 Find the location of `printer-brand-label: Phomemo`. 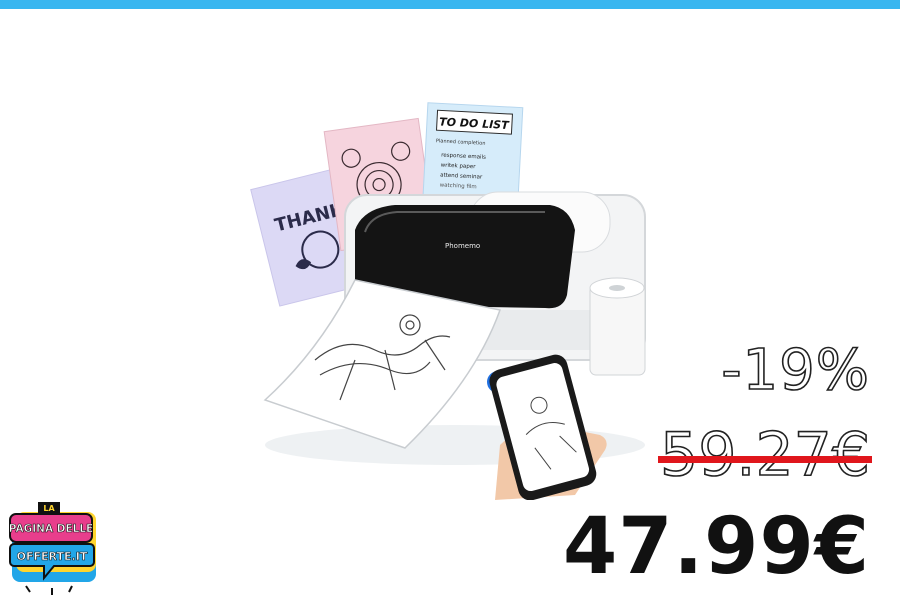

printer-brand-label: Phomemo is located at coordinates (462, 246).